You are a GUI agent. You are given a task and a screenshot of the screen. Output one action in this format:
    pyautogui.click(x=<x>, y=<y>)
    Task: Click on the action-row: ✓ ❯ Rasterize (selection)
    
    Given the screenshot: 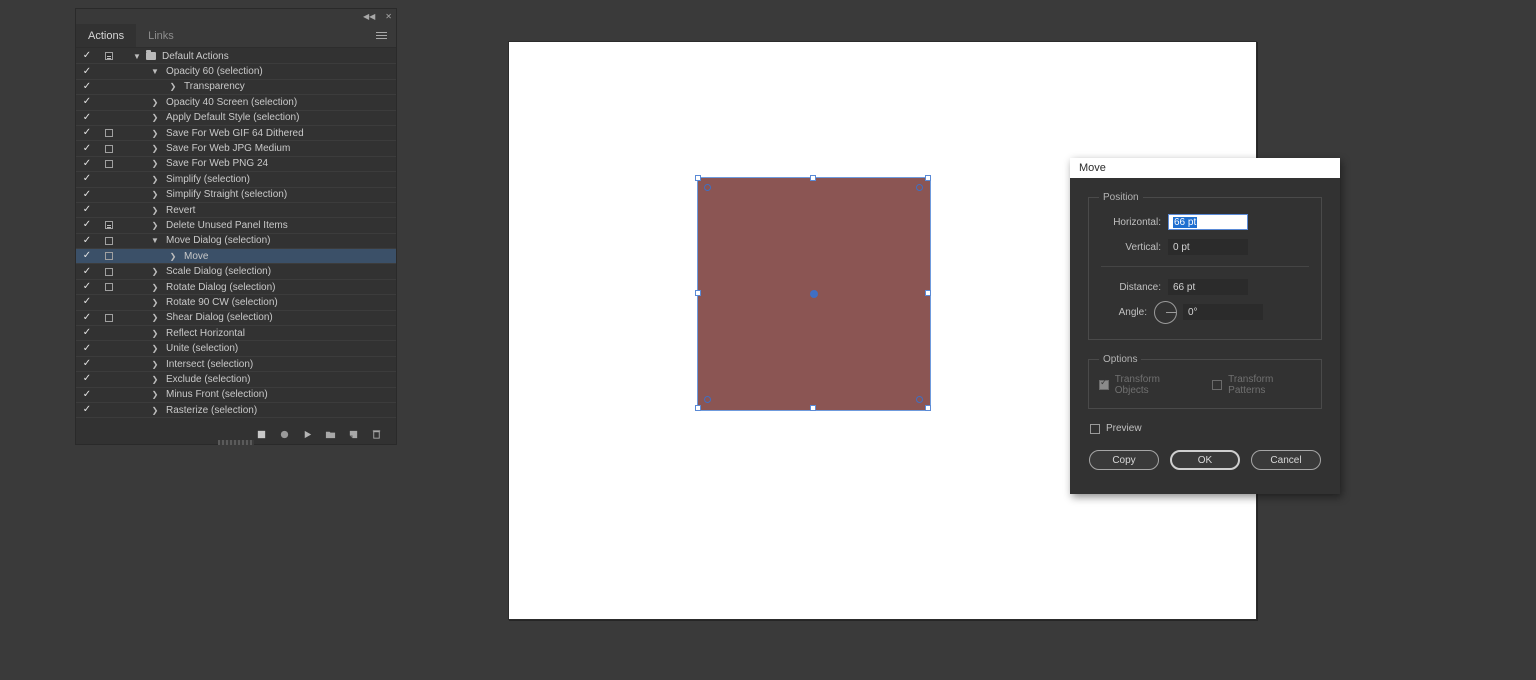 What is the action you would take?
    pyautogui.click(x=236, y=411)
    